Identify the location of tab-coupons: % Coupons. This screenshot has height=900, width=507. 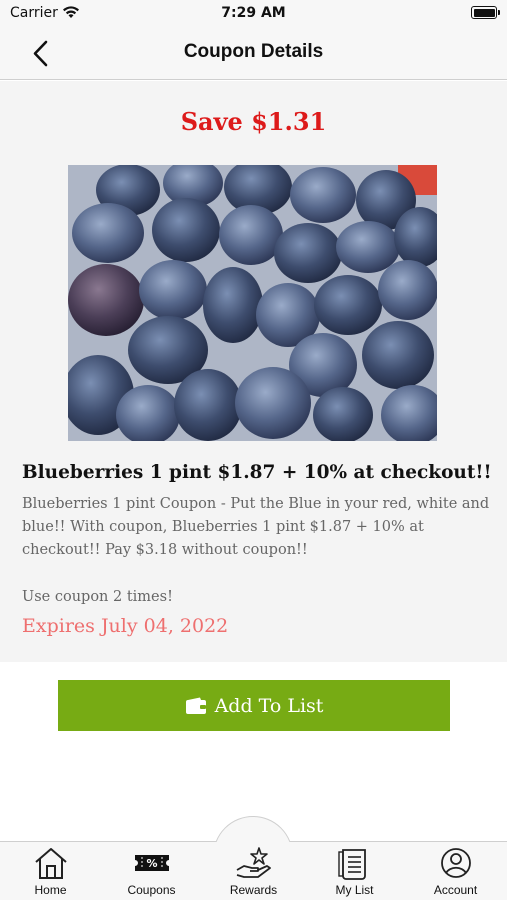
(151, 871).